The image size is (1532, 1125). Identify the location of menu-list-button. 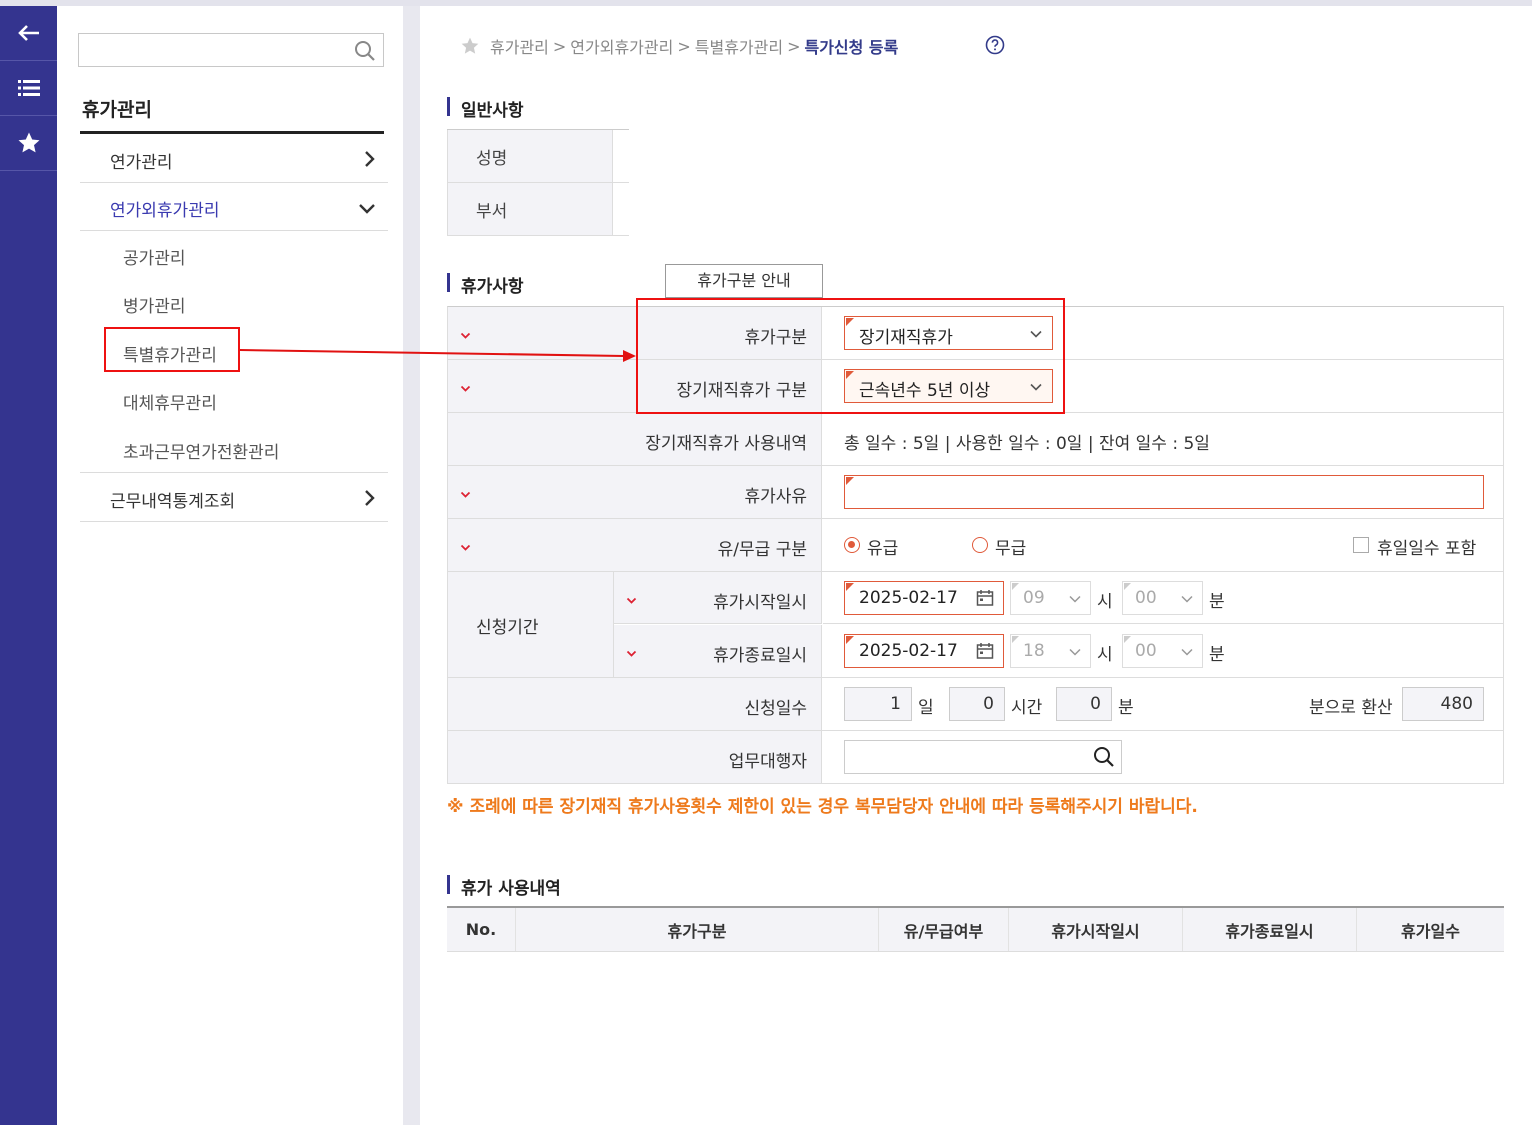
(28, 88).